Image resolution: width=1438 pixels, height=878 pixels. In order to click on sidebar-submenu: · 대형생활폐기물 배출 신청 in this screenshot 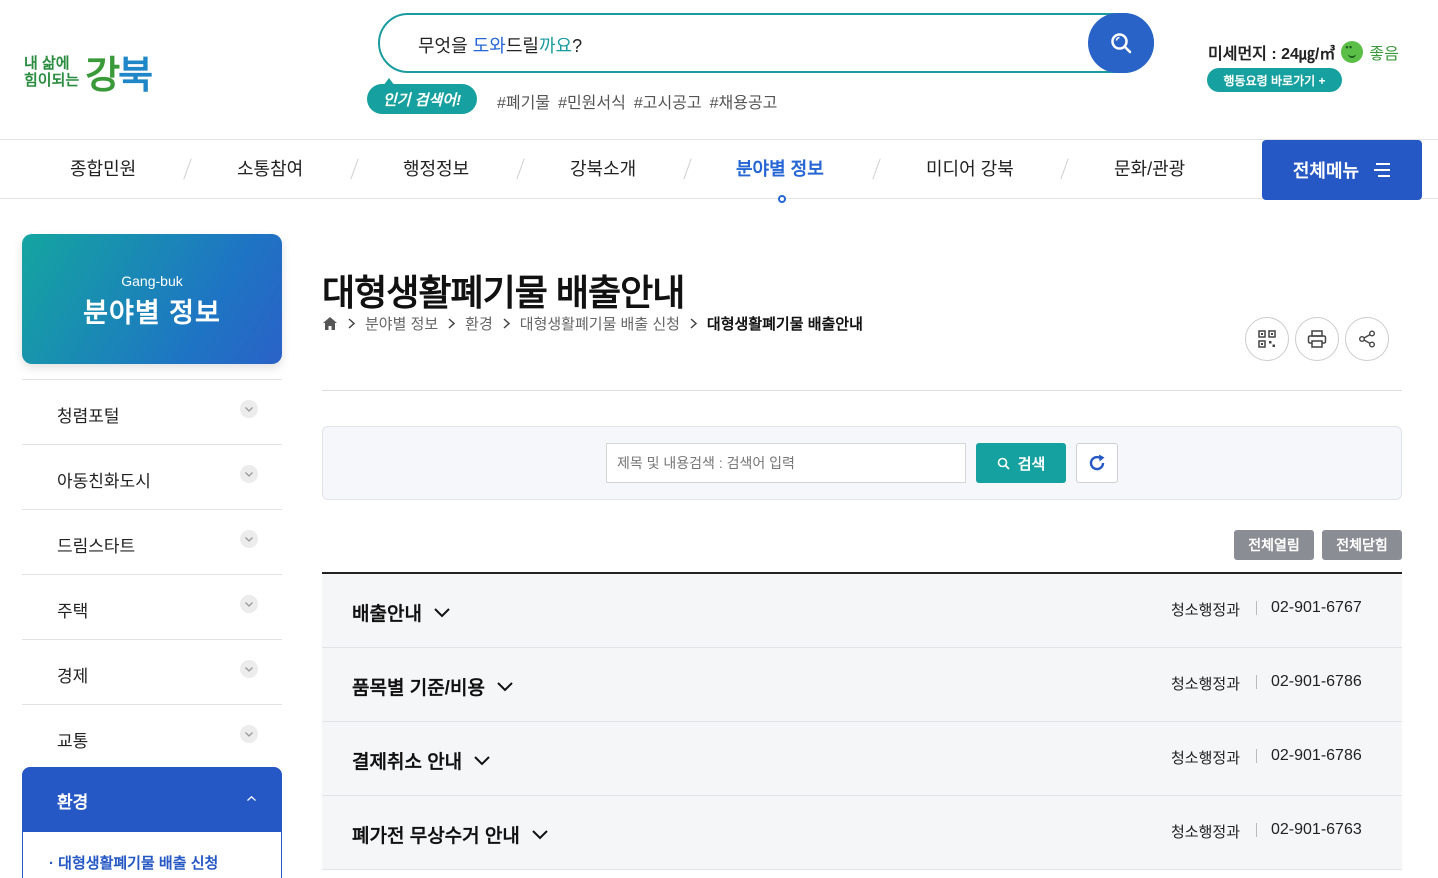, I will do `click(152, 855)`.